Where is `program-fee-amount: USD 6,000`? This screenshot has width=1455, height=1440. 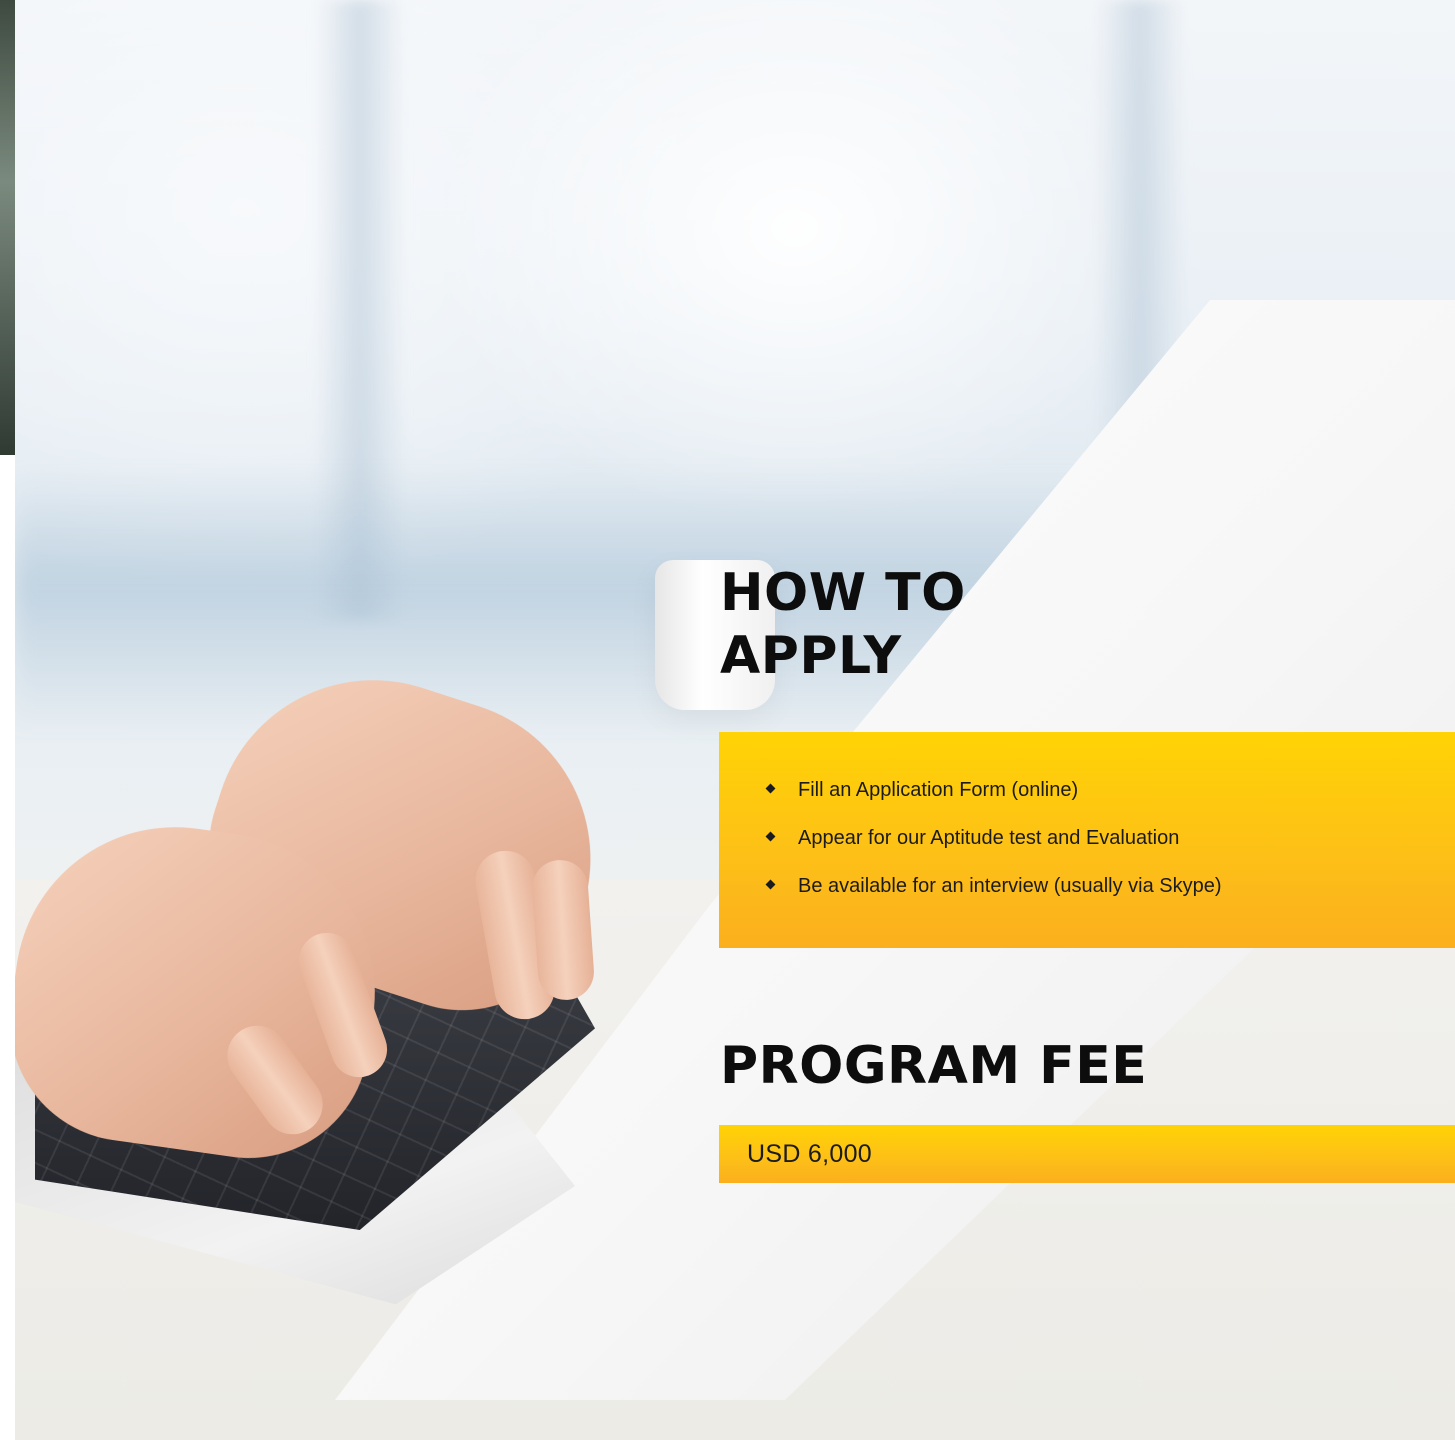
program-fee-amount: USD 6,000 is located at coordinates (809, 1154).